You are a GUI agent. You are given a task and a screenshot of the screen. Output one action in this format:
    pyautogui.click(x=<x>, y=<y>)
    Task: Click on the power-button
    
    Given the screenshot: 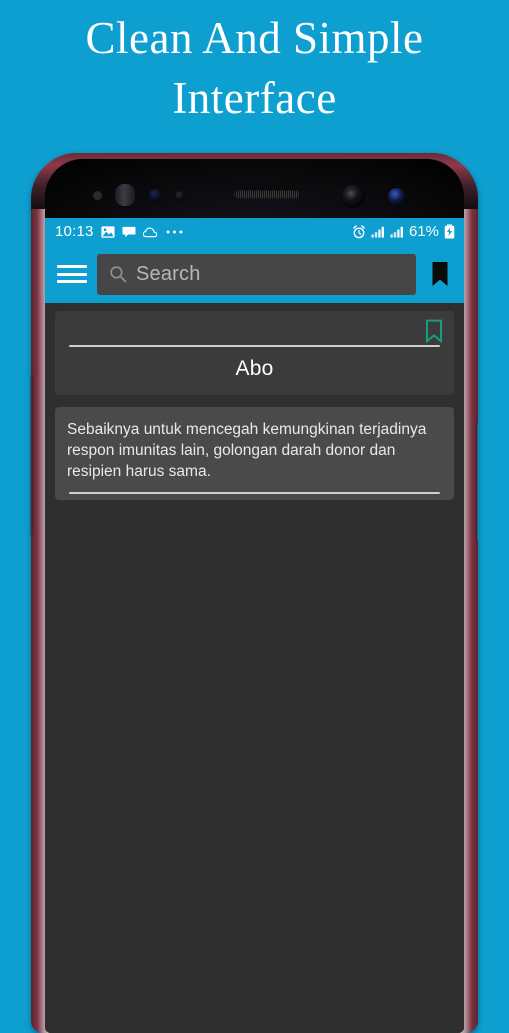 What is the action you would take?
    pyautogui.click(x=476, y=482)
    